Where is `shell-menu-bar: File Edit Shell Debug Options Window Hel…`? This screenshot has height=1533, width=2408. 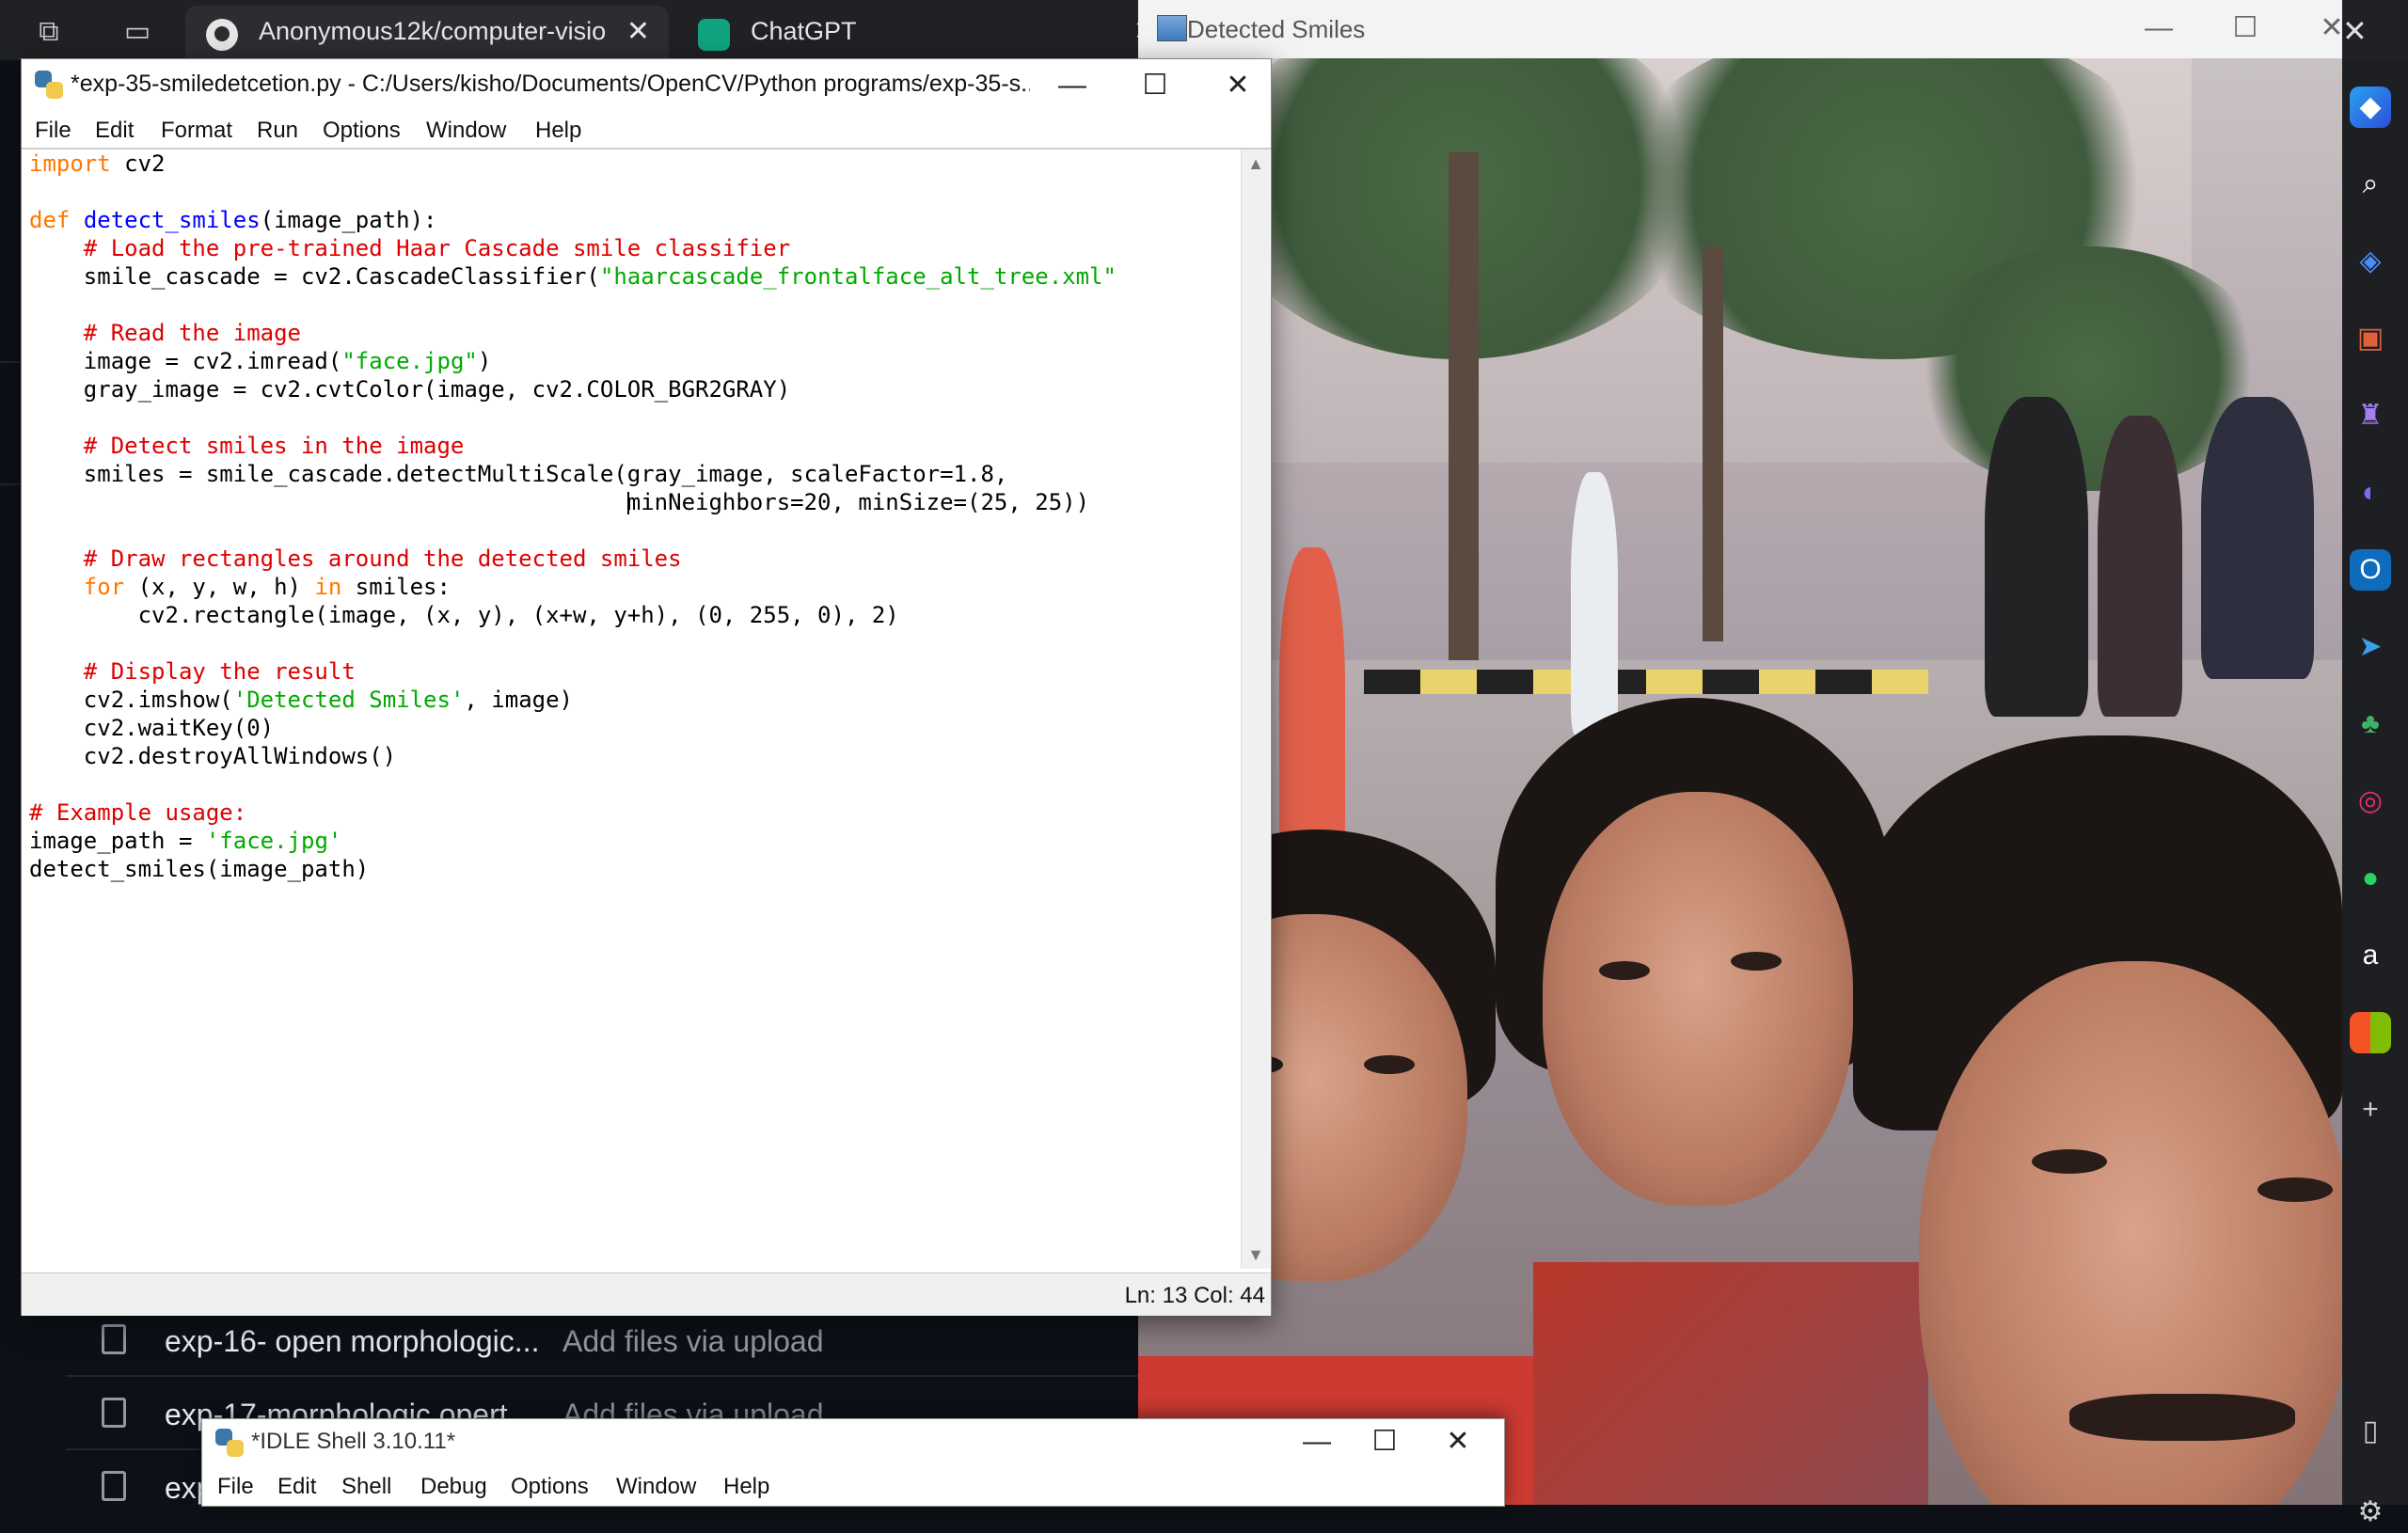 shell-menu-bar: File Edit Shell Debug Options Window Hel… is located at coordinates (853, 1485).